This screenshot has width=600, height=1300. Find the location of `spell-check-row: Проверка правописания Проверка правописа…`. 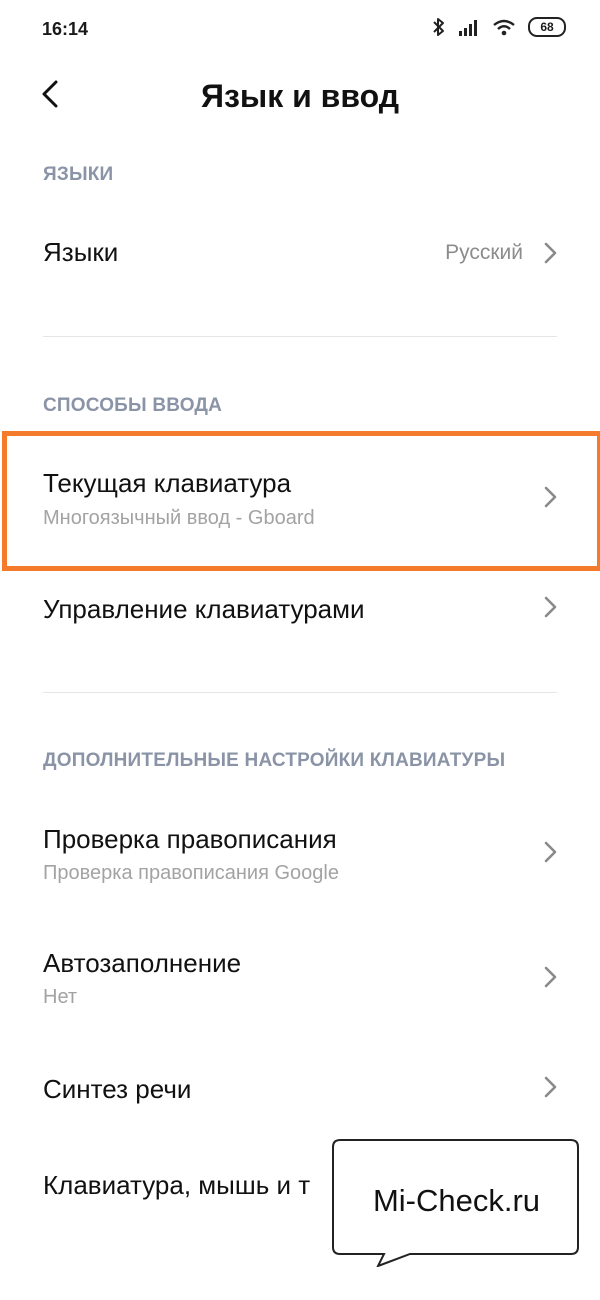

spell-check-row: Проверка правописания Проверка правописа… is located at coordinates (300, 850).